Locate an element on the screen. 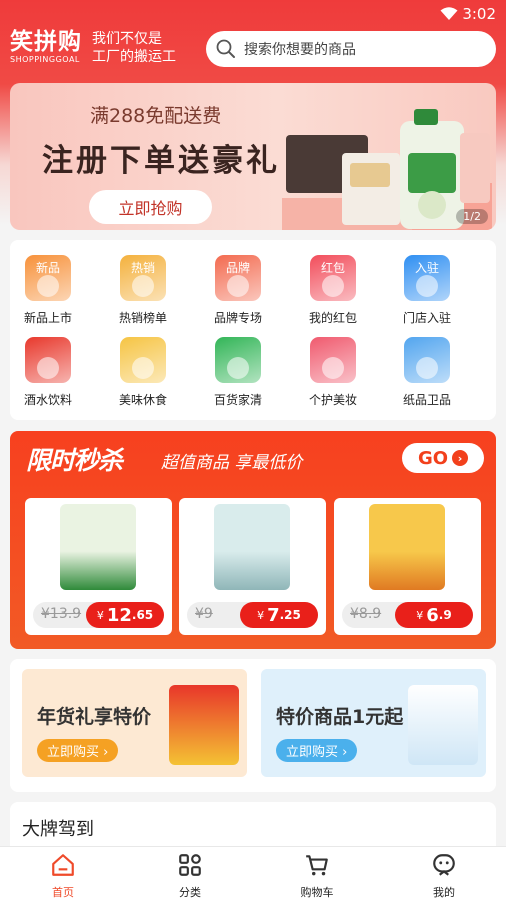 The image size is (506, 900). search-icon is located at coordinates (225, 48).